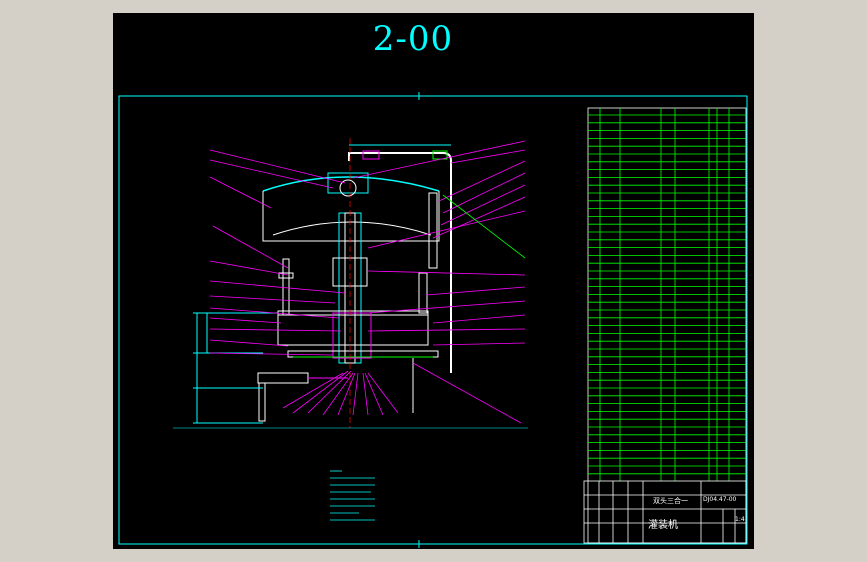 The height and width of the screenshot is (562, 867). Describe the element at coordinates (663, 525) in the screenshot. I see `title-block-product-name: 灌装机` at that location.